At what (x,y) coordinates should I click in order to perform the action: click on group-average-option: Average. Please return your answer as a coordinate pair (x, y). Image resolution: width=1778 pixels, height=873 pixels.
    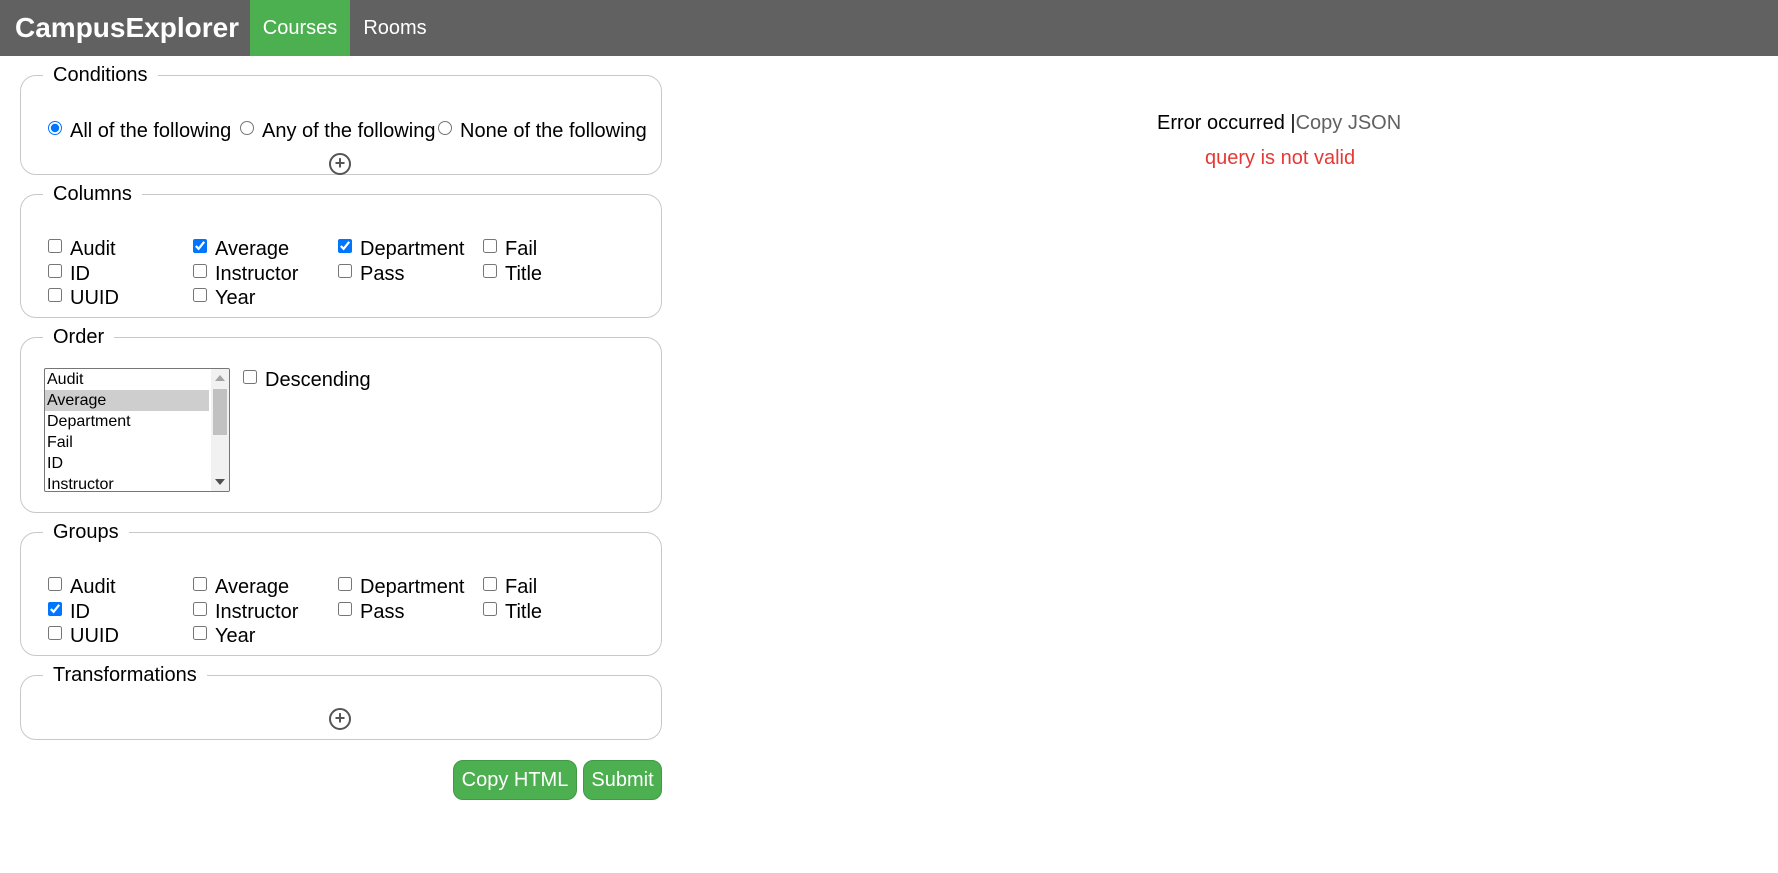
    Looking at the image, I should click on (241, 587).